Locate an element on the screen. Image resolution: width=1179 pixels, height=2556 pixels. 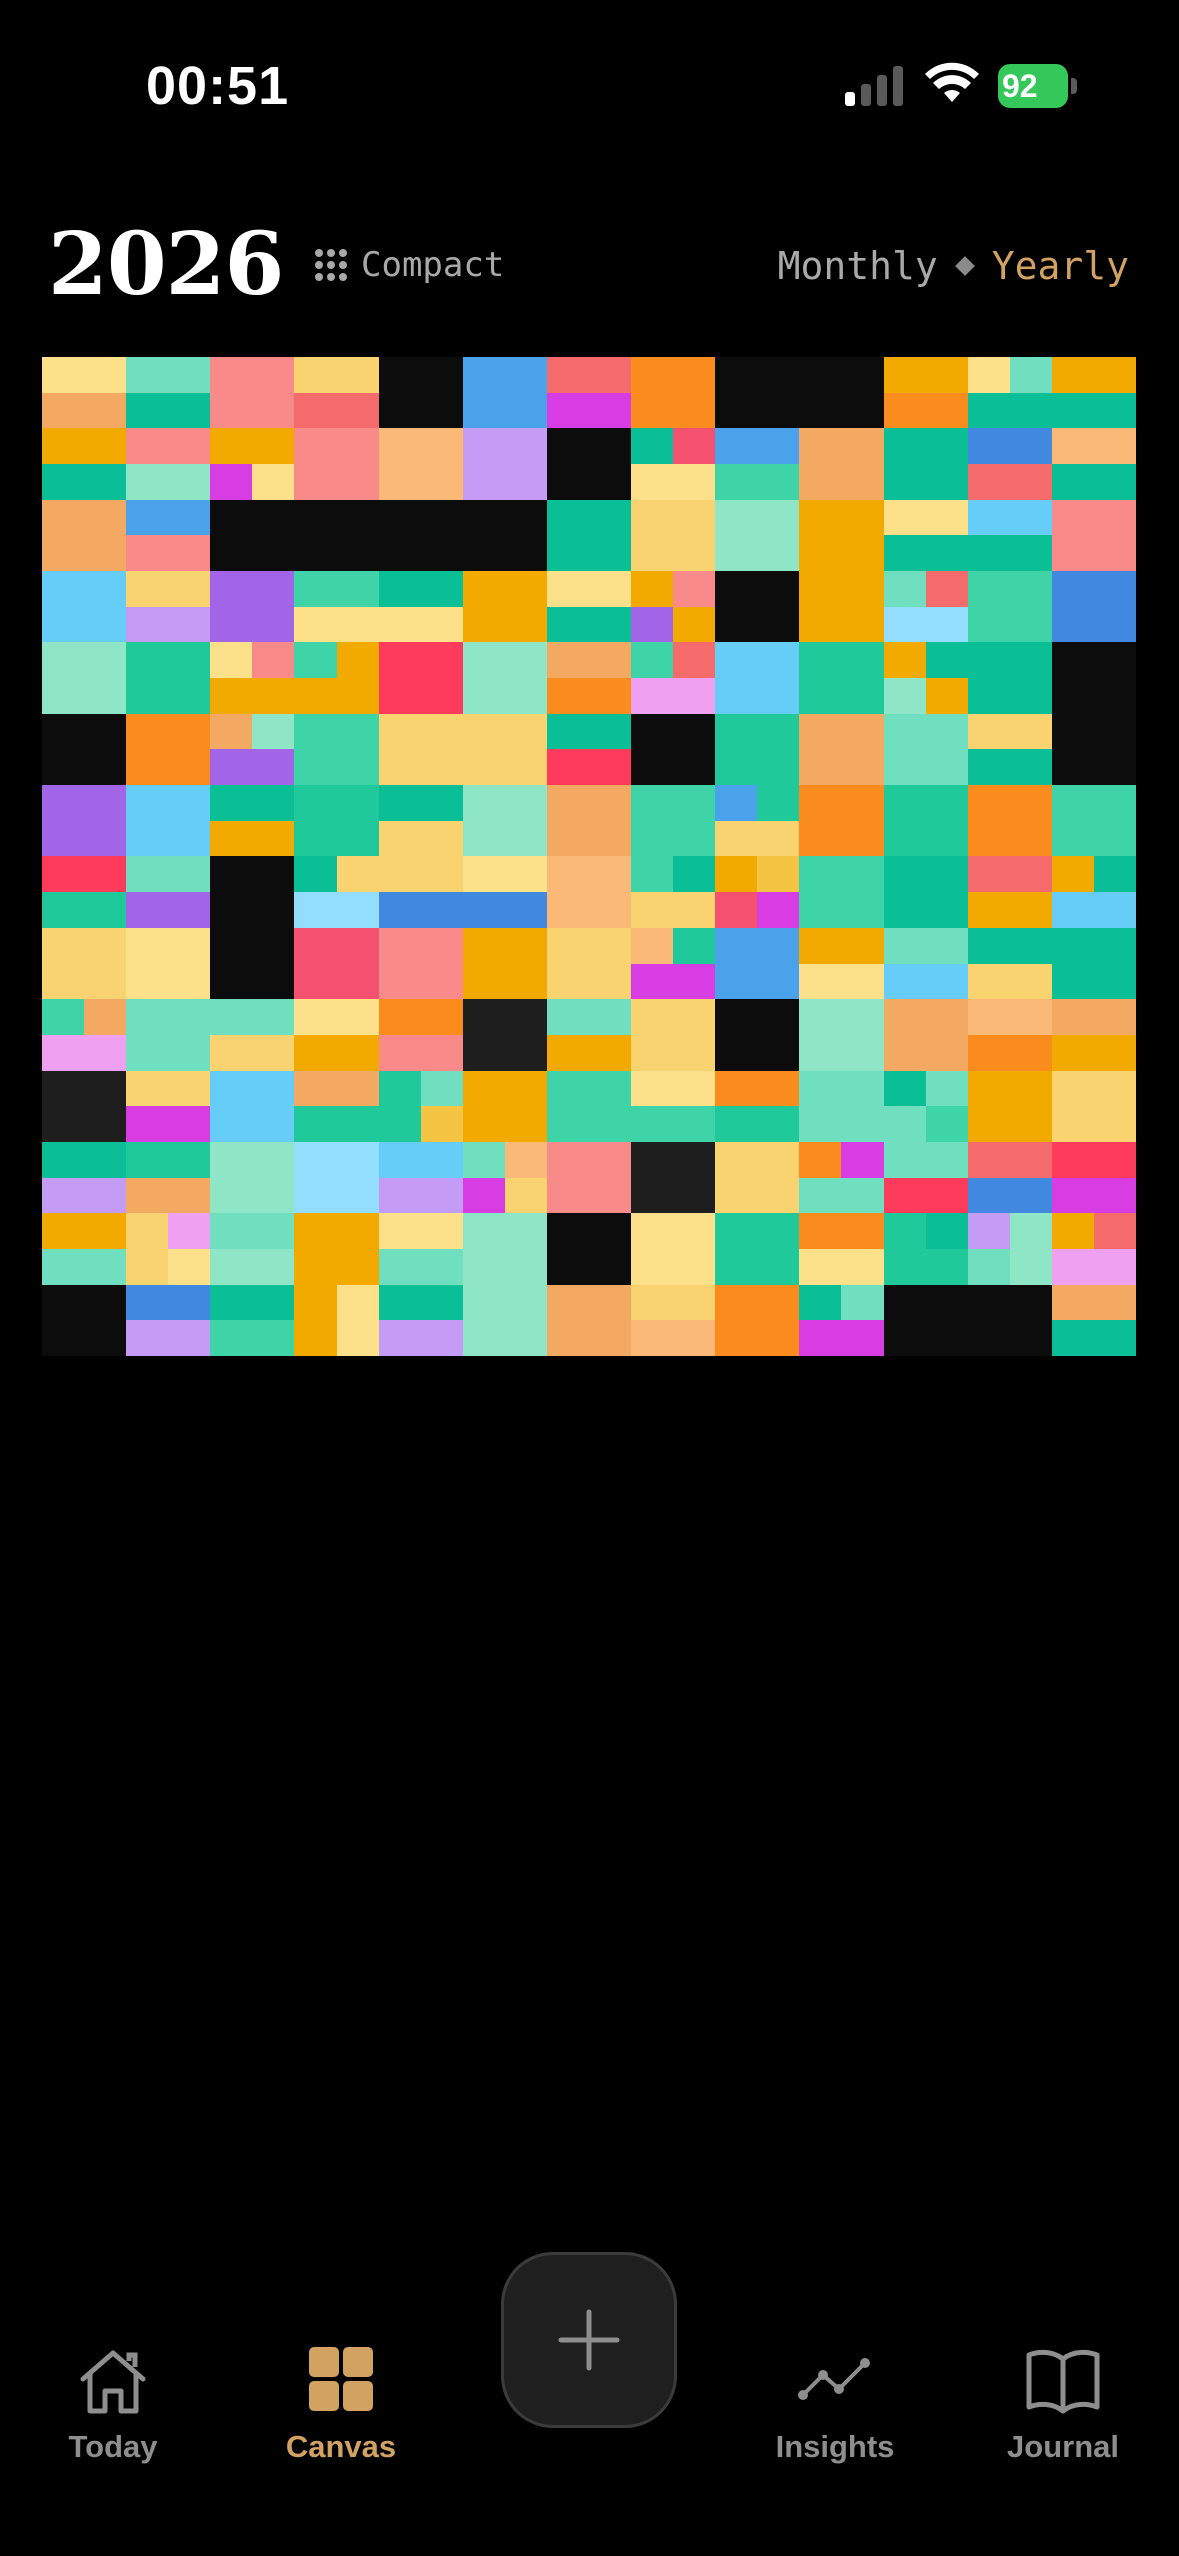
tab-journal: Journal is located at coordinates (1063, 2405).